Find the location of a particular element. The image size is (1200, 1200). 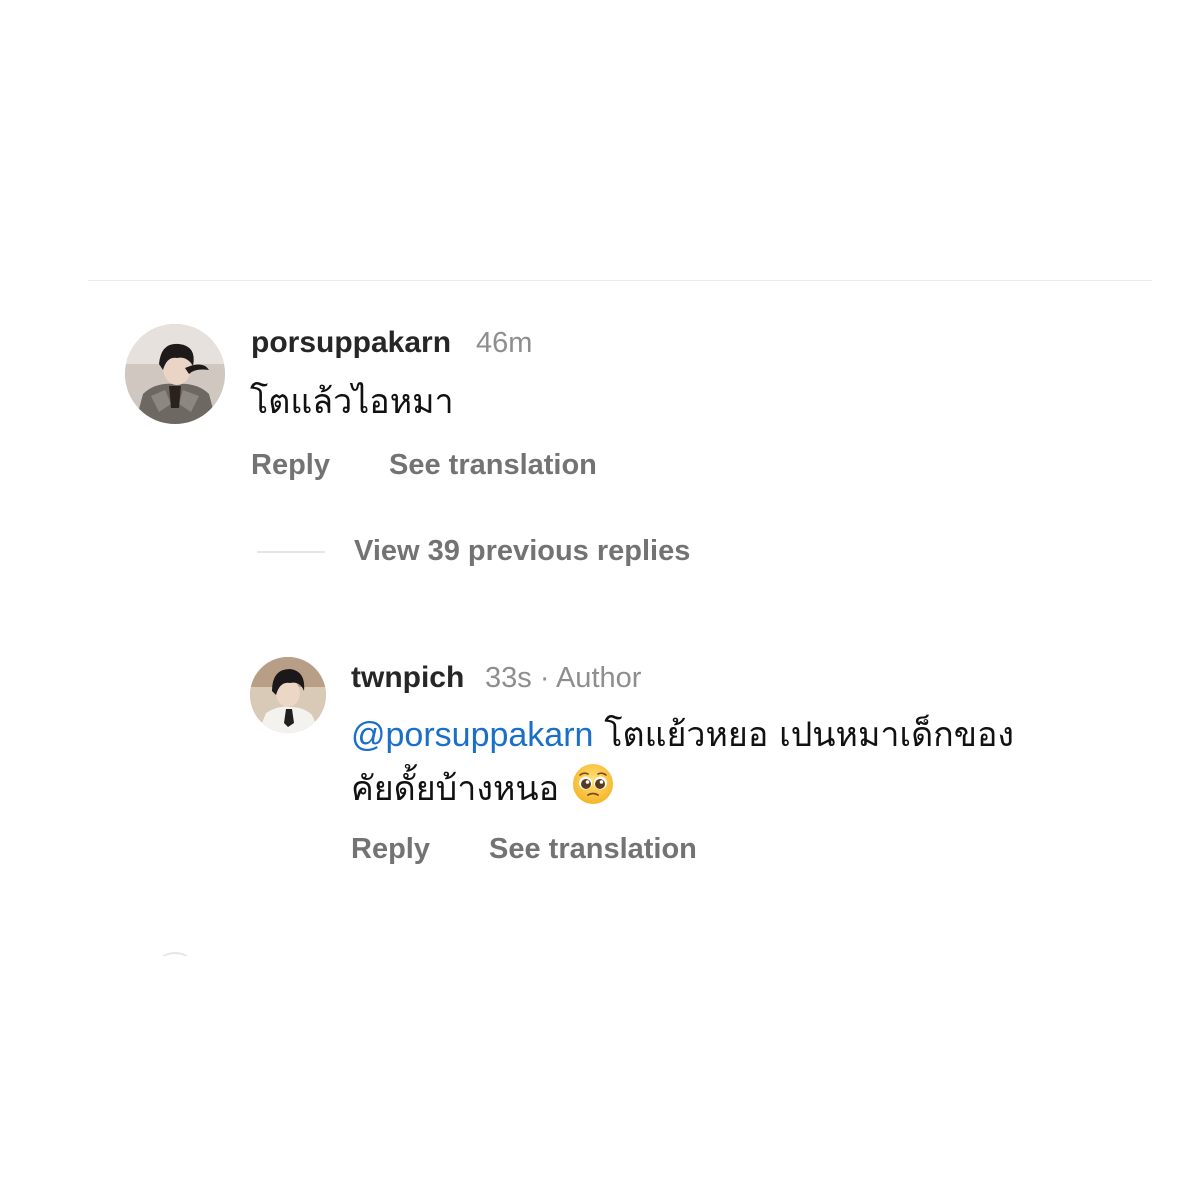

reply-avatar is located at coordinates (288, 695).